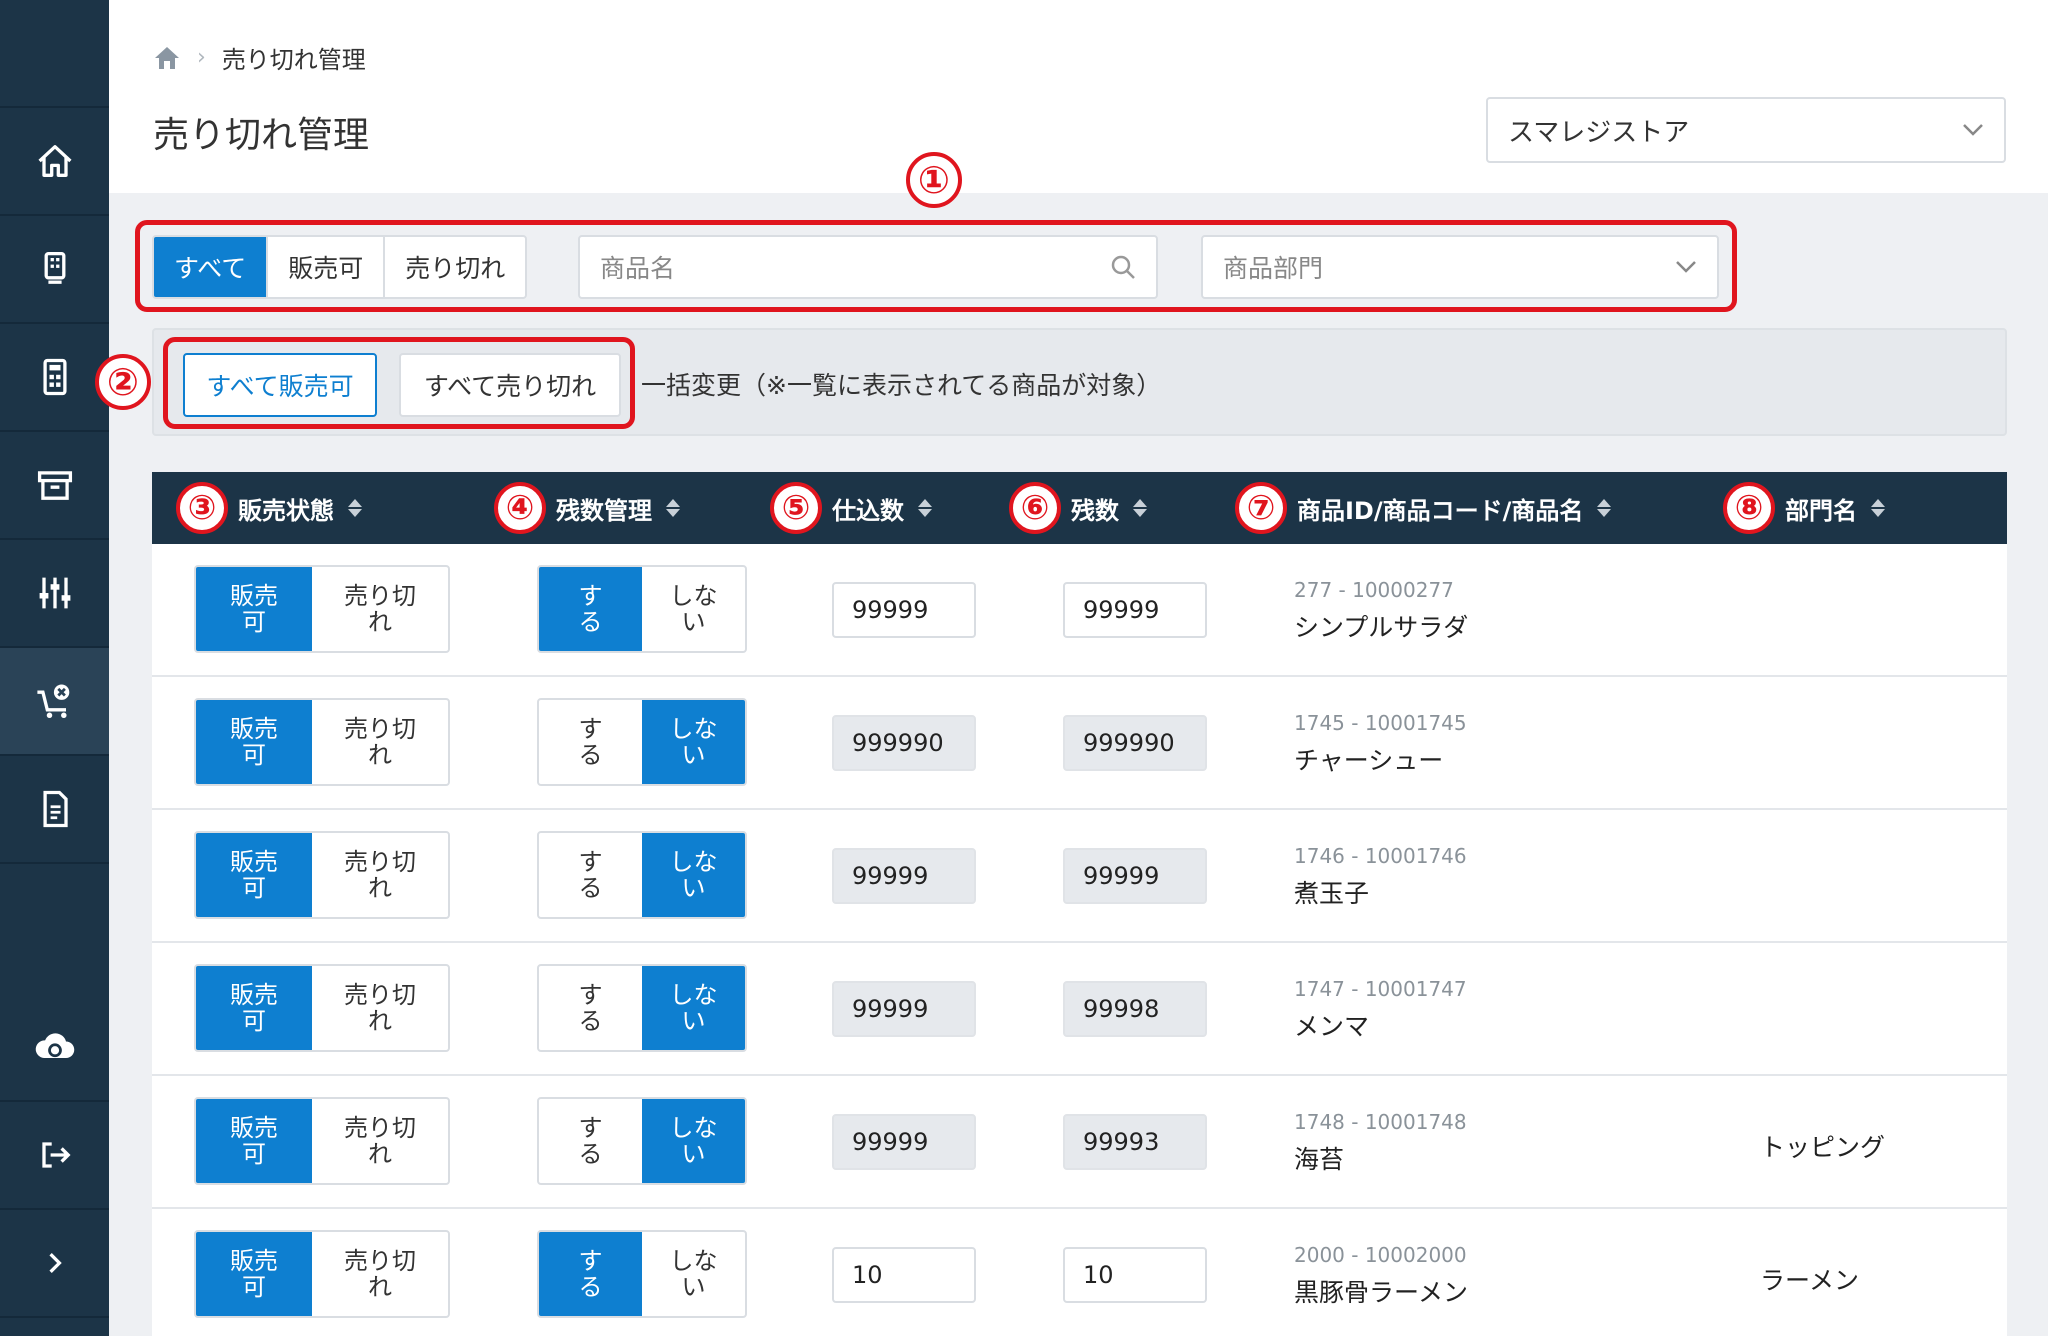  Describe the element at coordinates (796, 508) in the screenshot. I see `annotation-5: ⑤` at that location.